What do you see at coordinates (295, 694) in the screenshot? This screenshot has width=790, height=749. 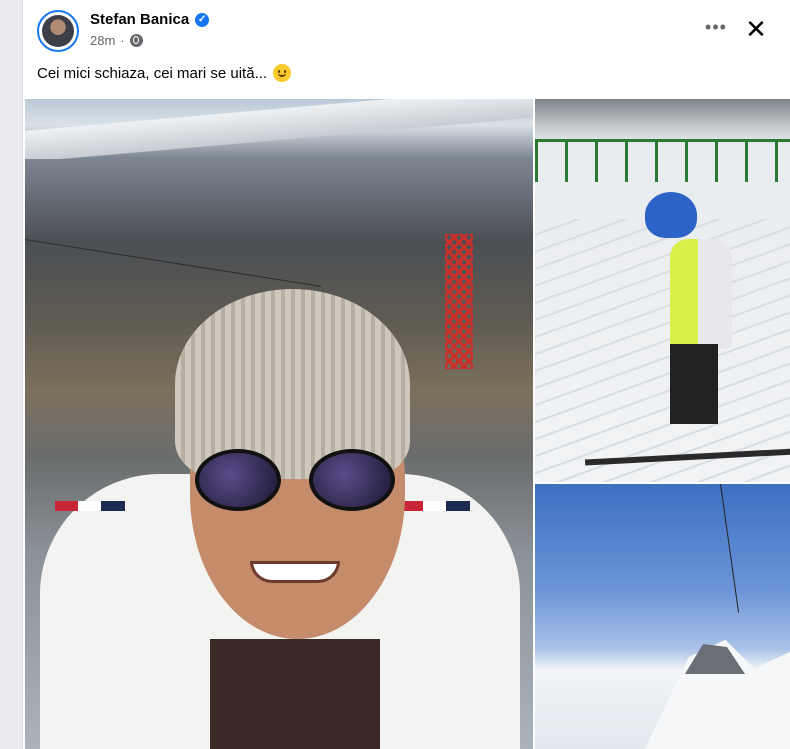 I see `dark-sweater` at bounding box center [295, 694].